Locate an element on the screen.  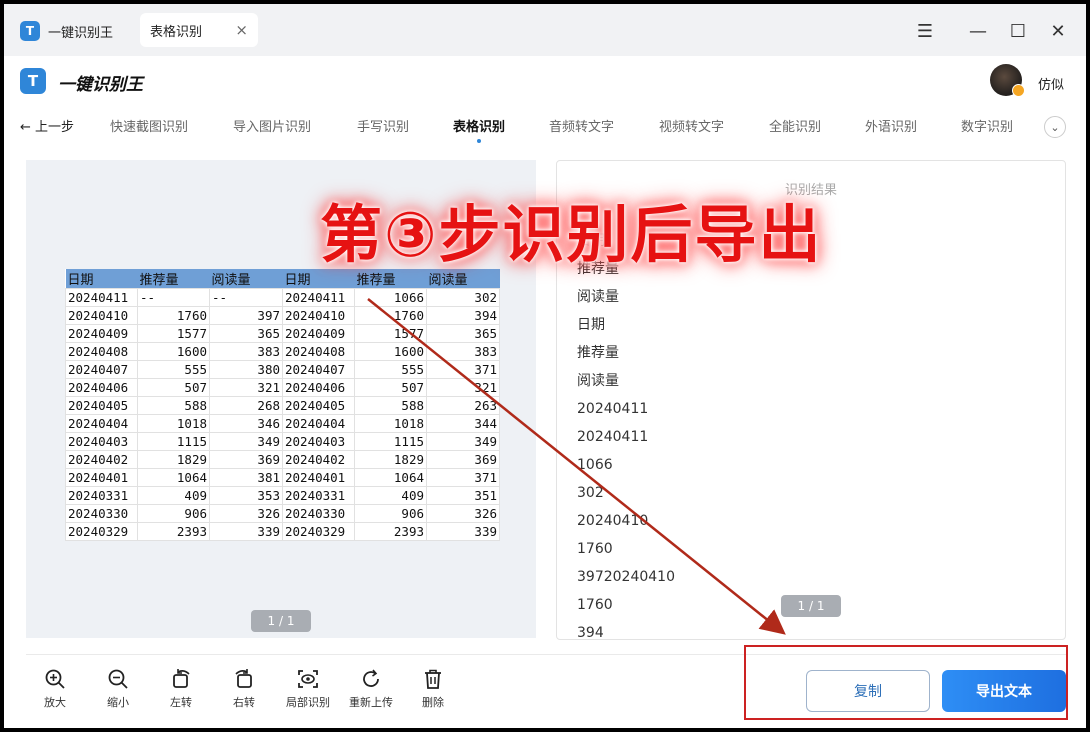
nav-item-screenshot: 快速截图识别 is located at coordinates (149, 125).